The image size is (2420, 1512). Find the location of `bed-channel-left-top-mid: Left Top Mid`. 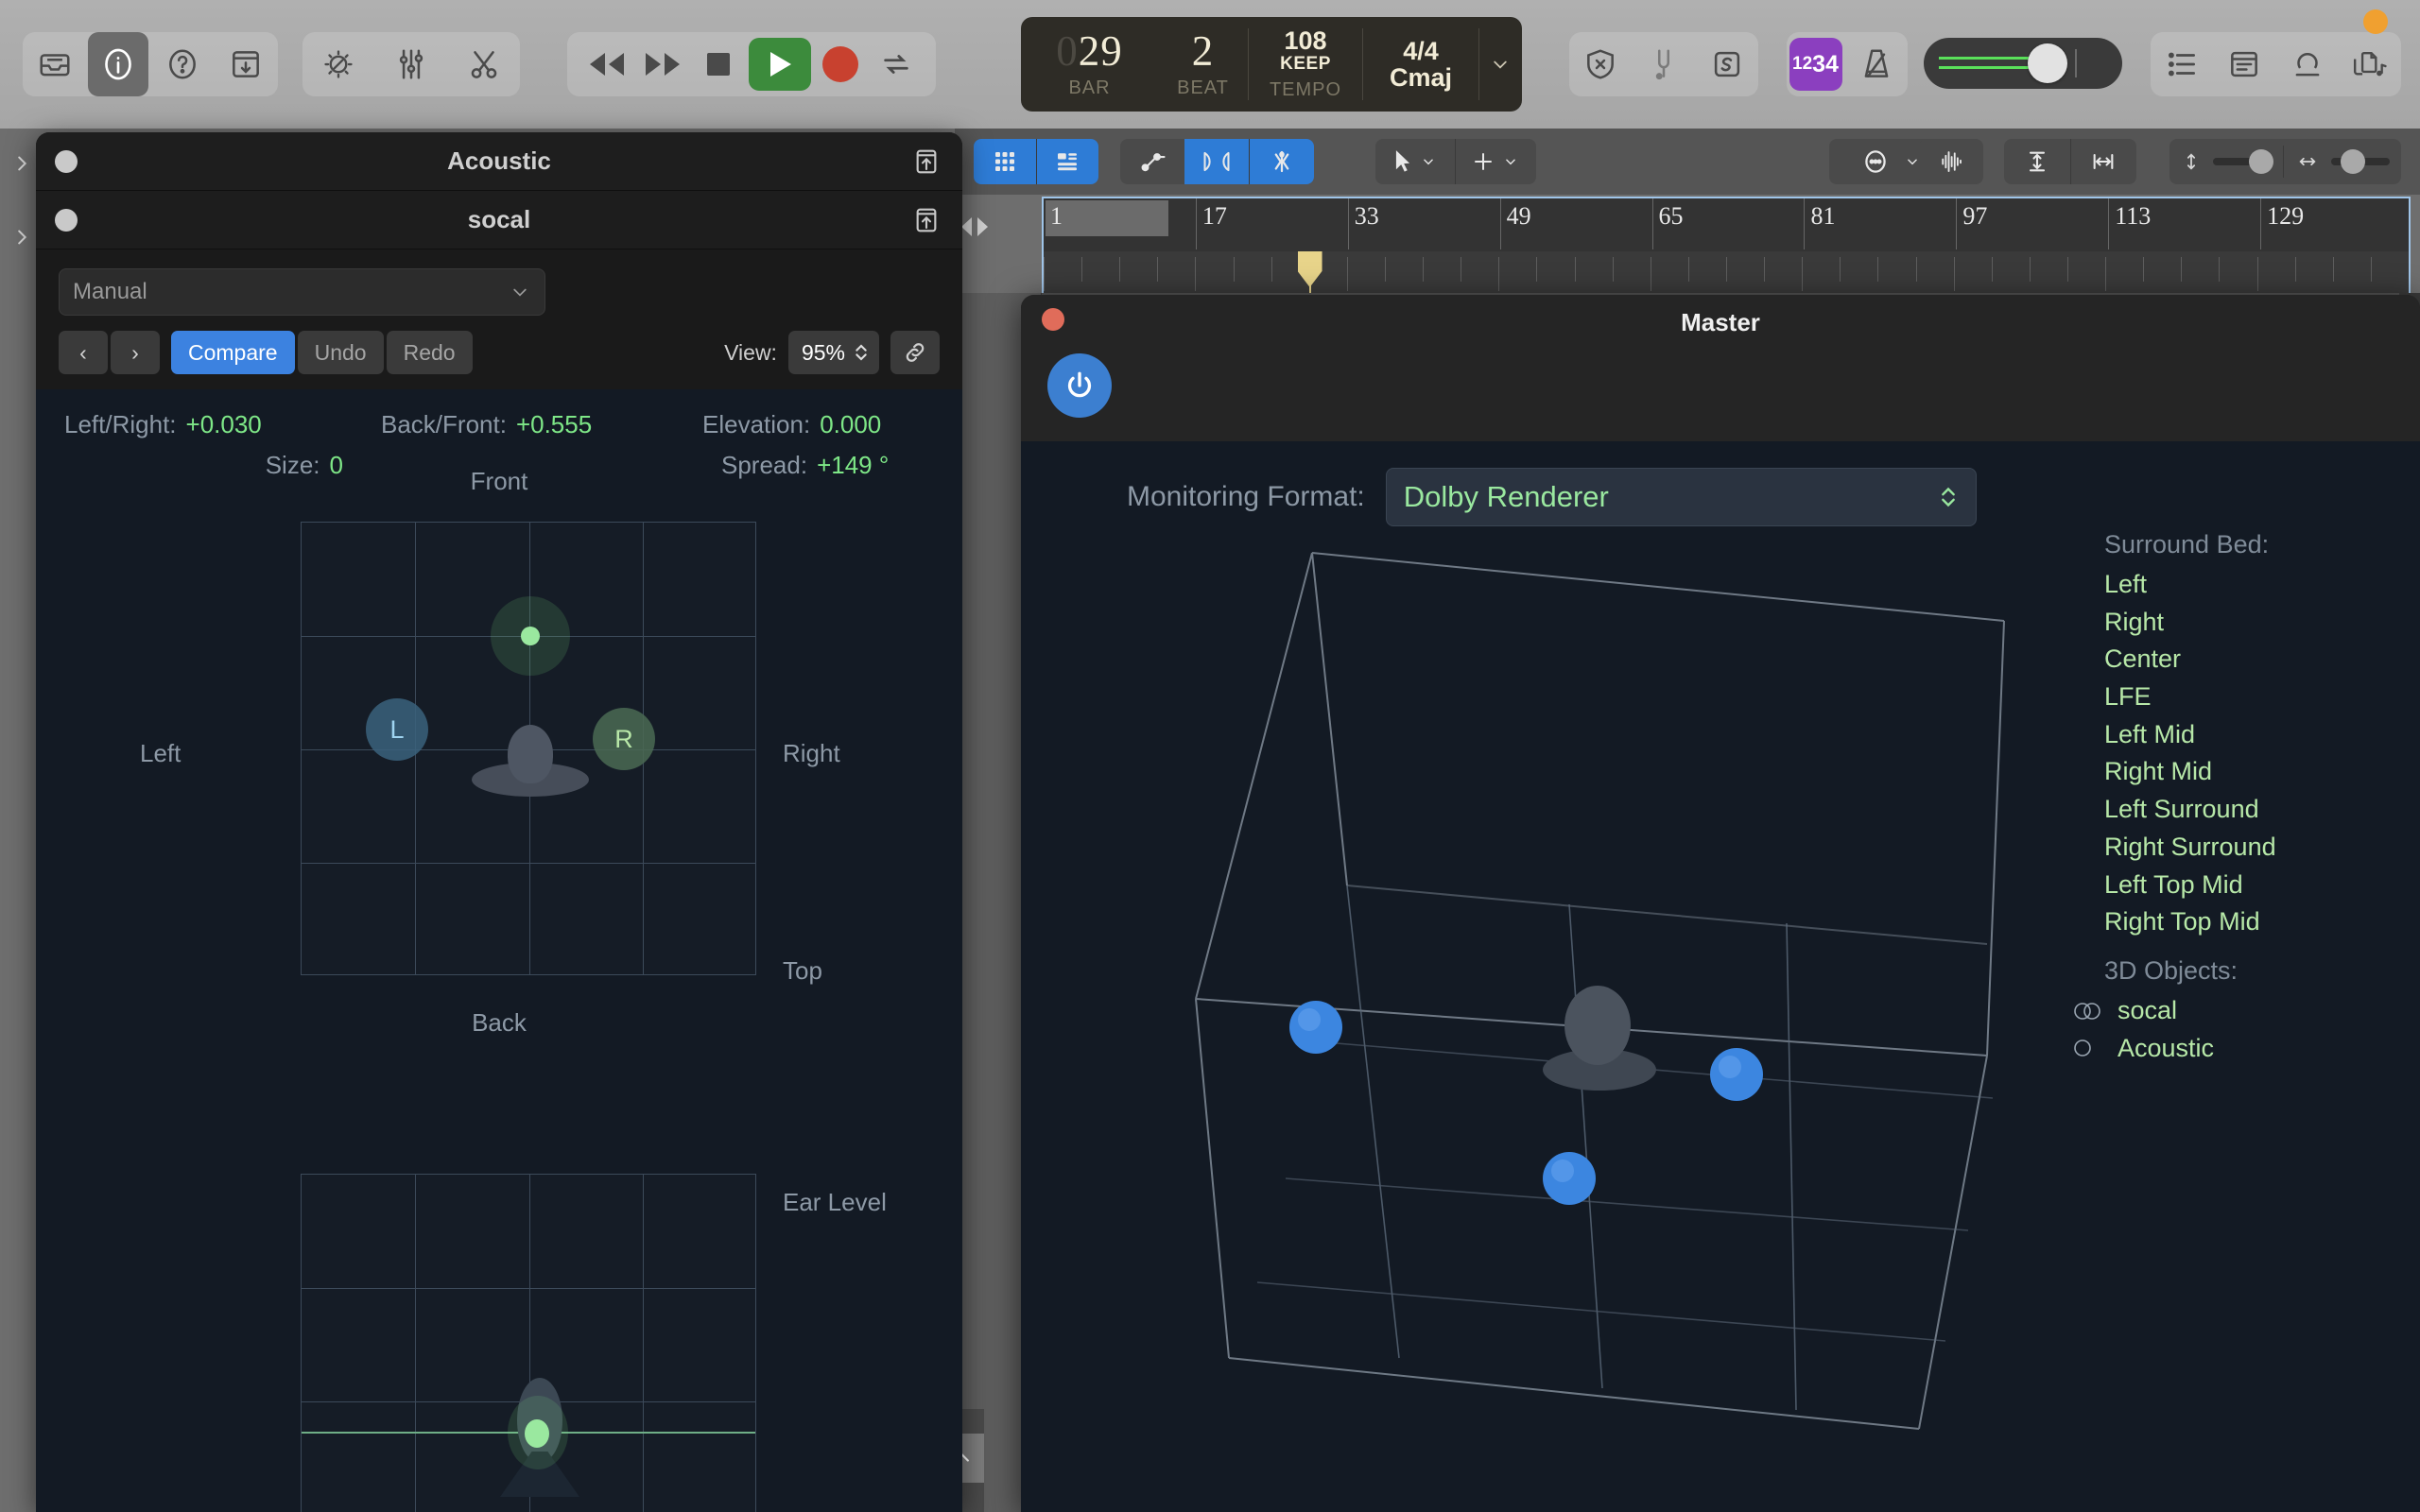

bed-channel-left-top-mid: Left Top Mid is located at coordinates (2250, 885).